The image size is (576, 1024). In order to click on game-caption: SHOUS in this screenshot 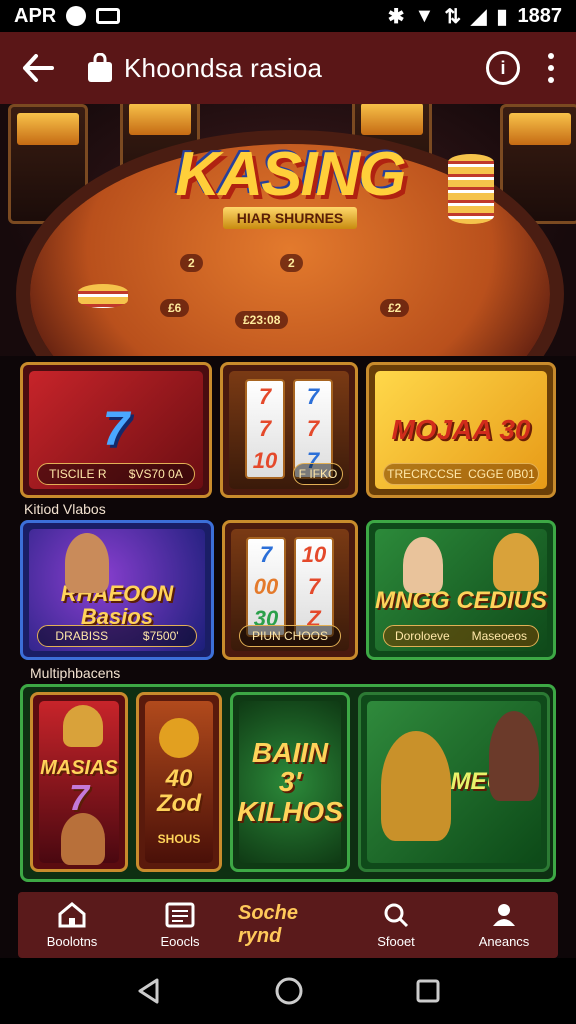, I will do `click(179, 839)`.